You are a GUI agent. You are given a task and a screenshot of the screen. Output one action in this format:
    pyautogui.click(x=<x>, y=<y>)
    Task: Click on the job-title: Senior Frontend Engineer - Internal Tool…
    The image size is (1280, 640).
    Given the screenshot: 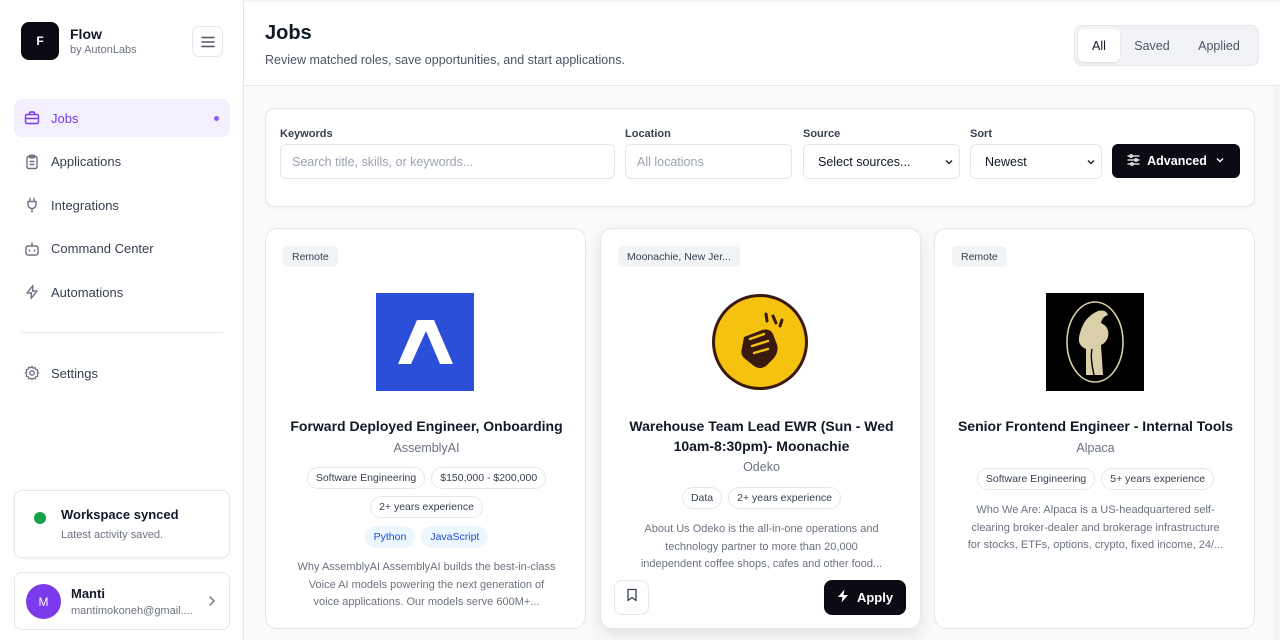 What is the action you would take?
    pyautogui.click(x=1095, y=427)
    